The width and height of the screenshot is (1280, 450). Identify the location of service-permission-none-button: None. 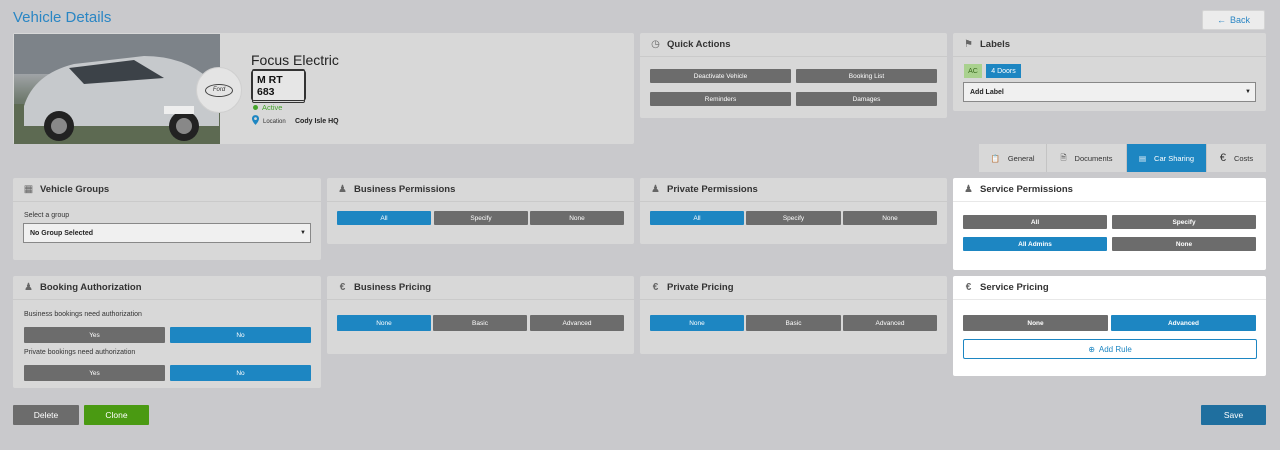
(1184, 244).